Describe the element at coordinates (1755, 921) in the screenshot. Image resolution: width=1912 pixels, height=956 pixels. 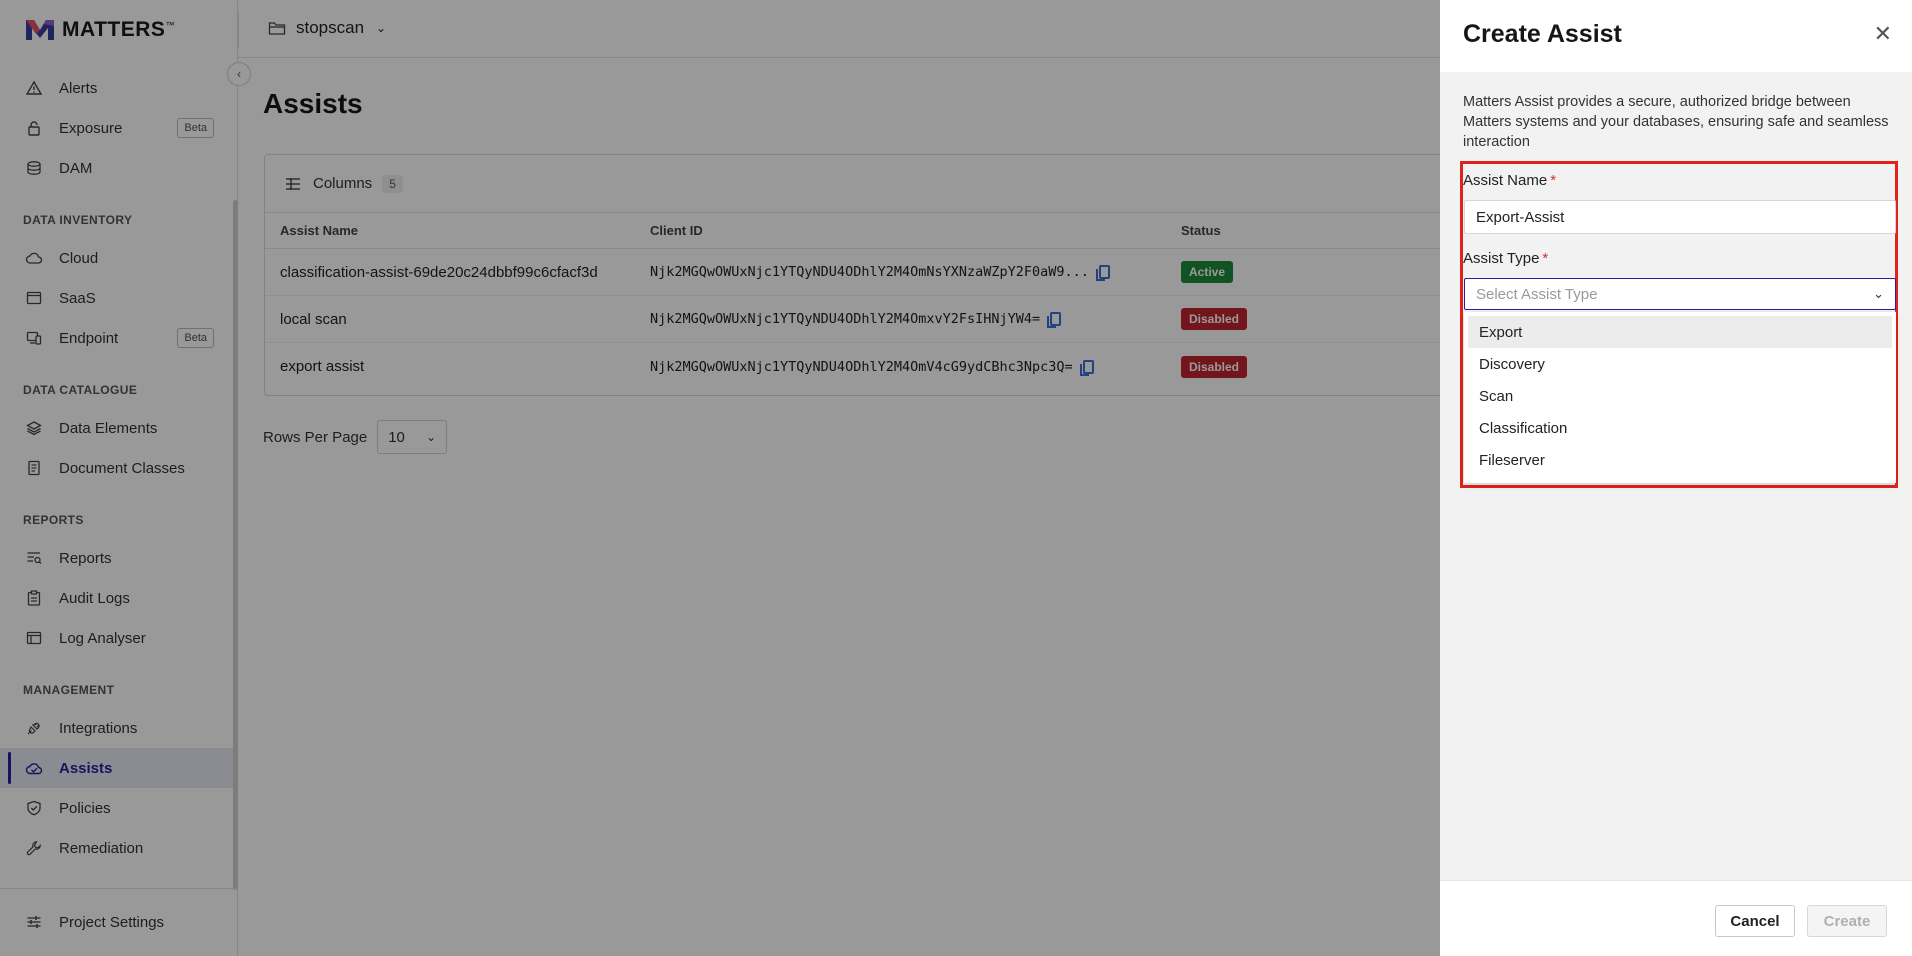
I see `cancel-button: Cancel` at that location.